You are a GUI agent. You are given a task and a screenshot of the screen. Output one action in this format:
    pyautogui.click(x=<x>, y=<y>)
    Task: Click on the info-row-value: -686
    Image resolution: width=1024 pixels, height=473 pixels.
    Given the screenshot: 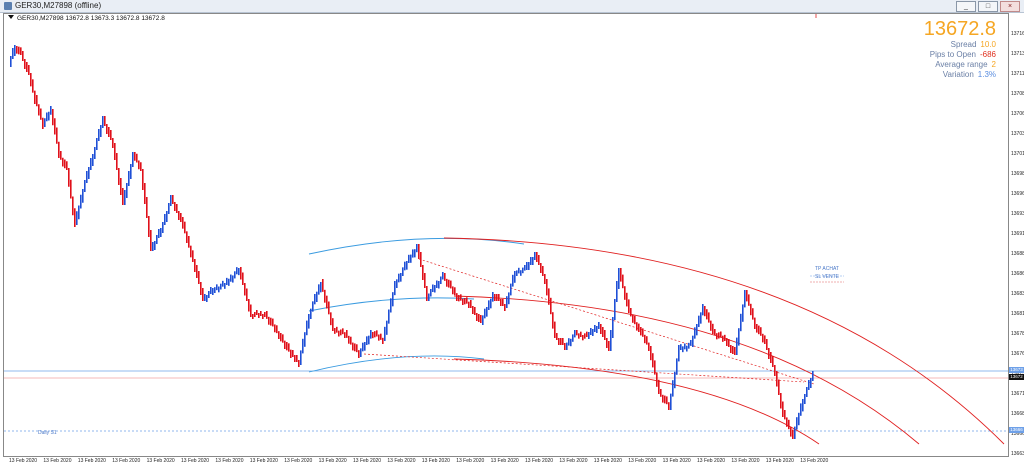 What is the action you would take?
    pyautogui.click(x=987, y=54)
    